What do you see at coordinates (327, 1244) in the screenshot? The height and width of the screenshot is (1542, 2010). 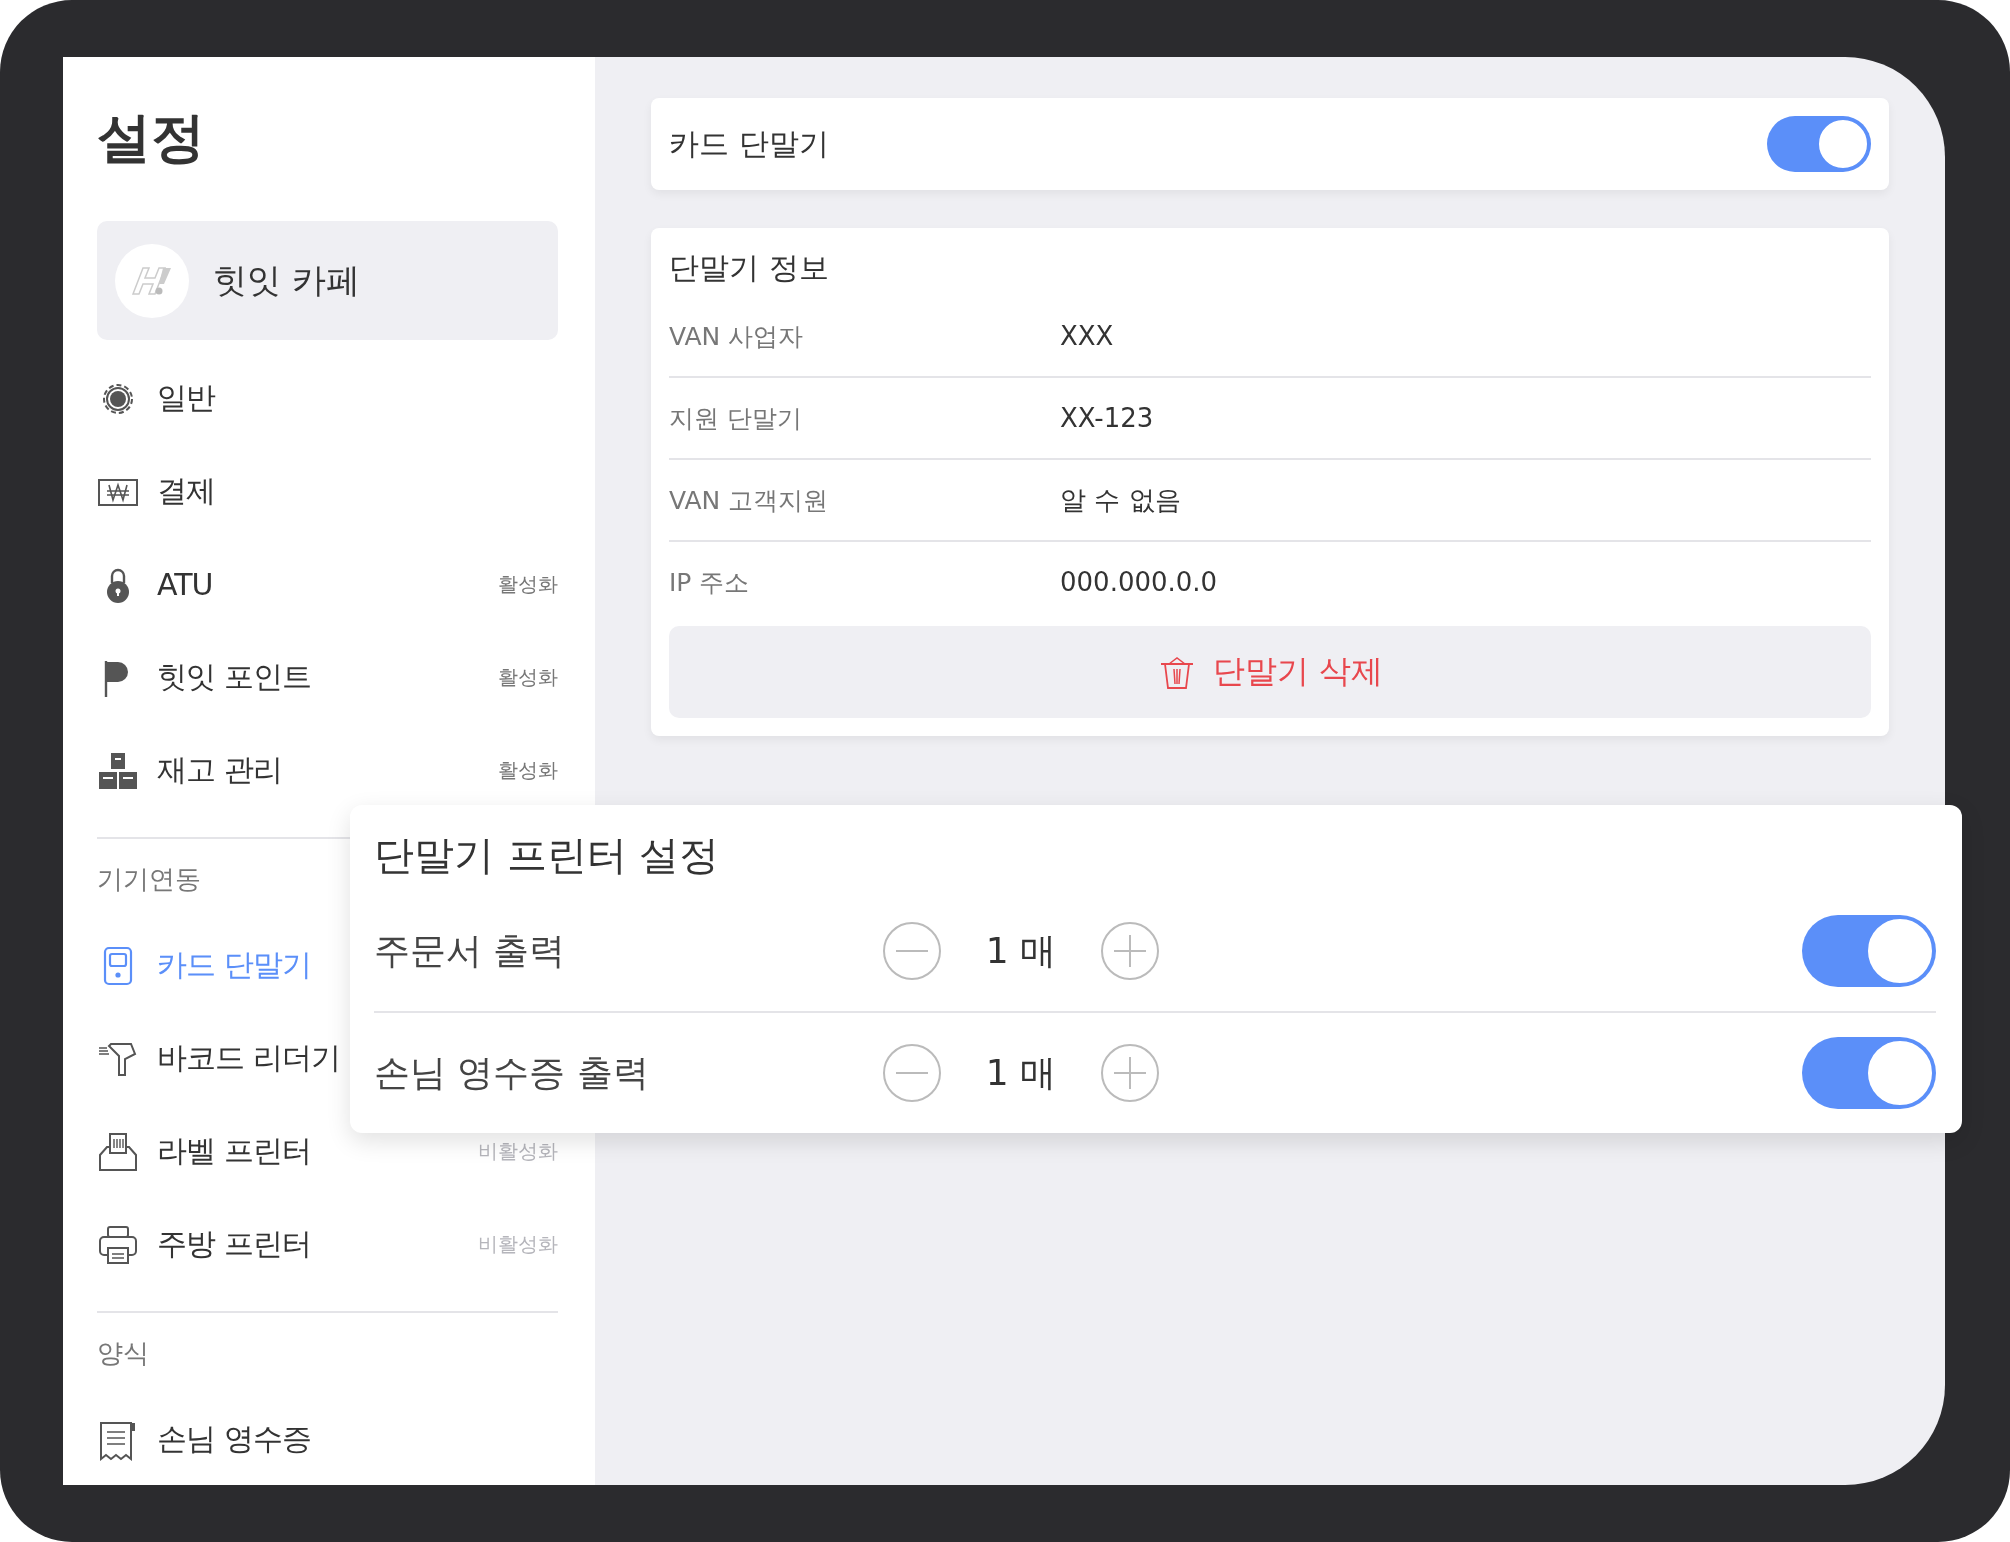 I see `sidebar-item: 주방 프린터 비활성화` at bounding box center [327, 1244].